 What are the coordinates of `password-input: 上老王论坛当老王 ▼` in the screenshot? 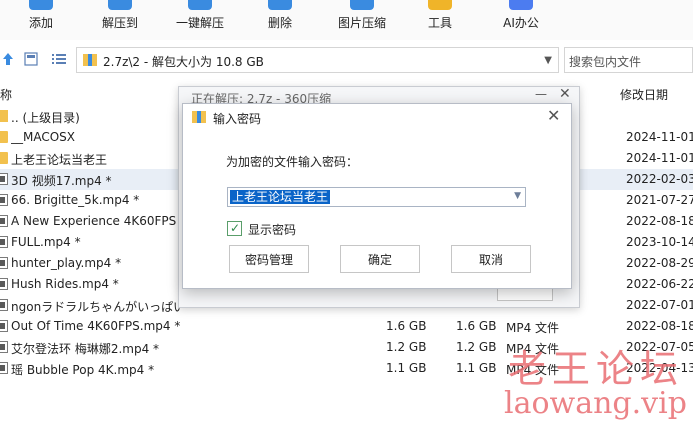 It's located at (376, 197).